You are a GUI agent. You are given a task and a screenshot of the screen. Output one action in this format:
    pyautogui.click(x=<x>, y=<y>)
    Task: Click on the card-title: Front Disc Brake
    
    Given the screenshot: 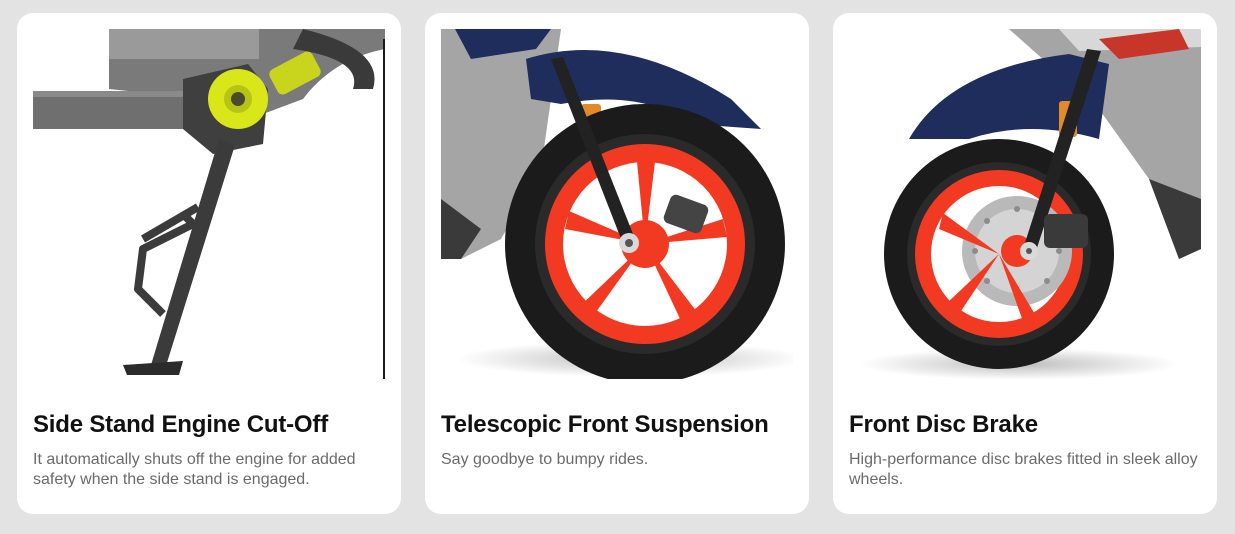 What is the action you would take?
    pyautogui.click(x=943, y=424)
    